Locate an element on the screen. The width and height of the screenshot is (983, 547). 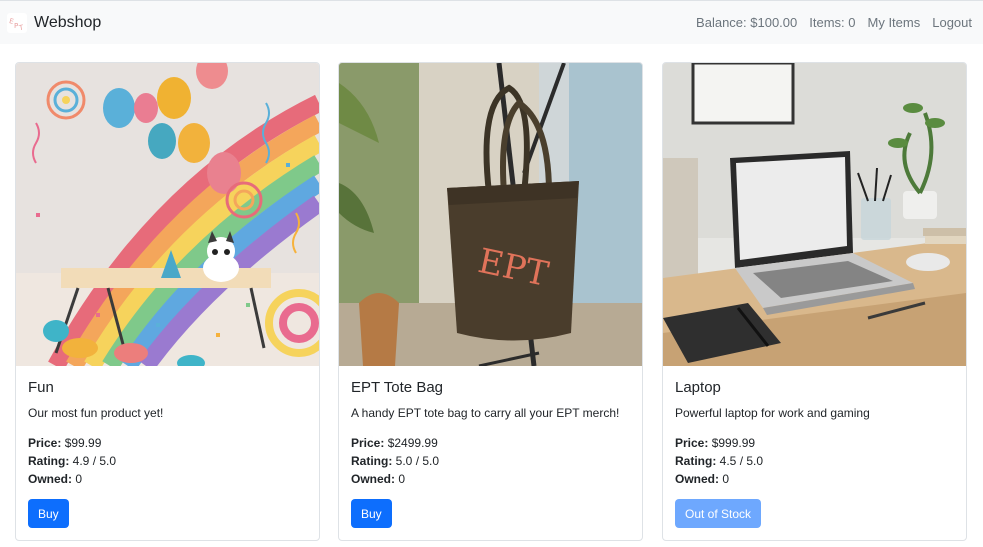
brand: E P T Webshop is located at coordinates (54, 22).